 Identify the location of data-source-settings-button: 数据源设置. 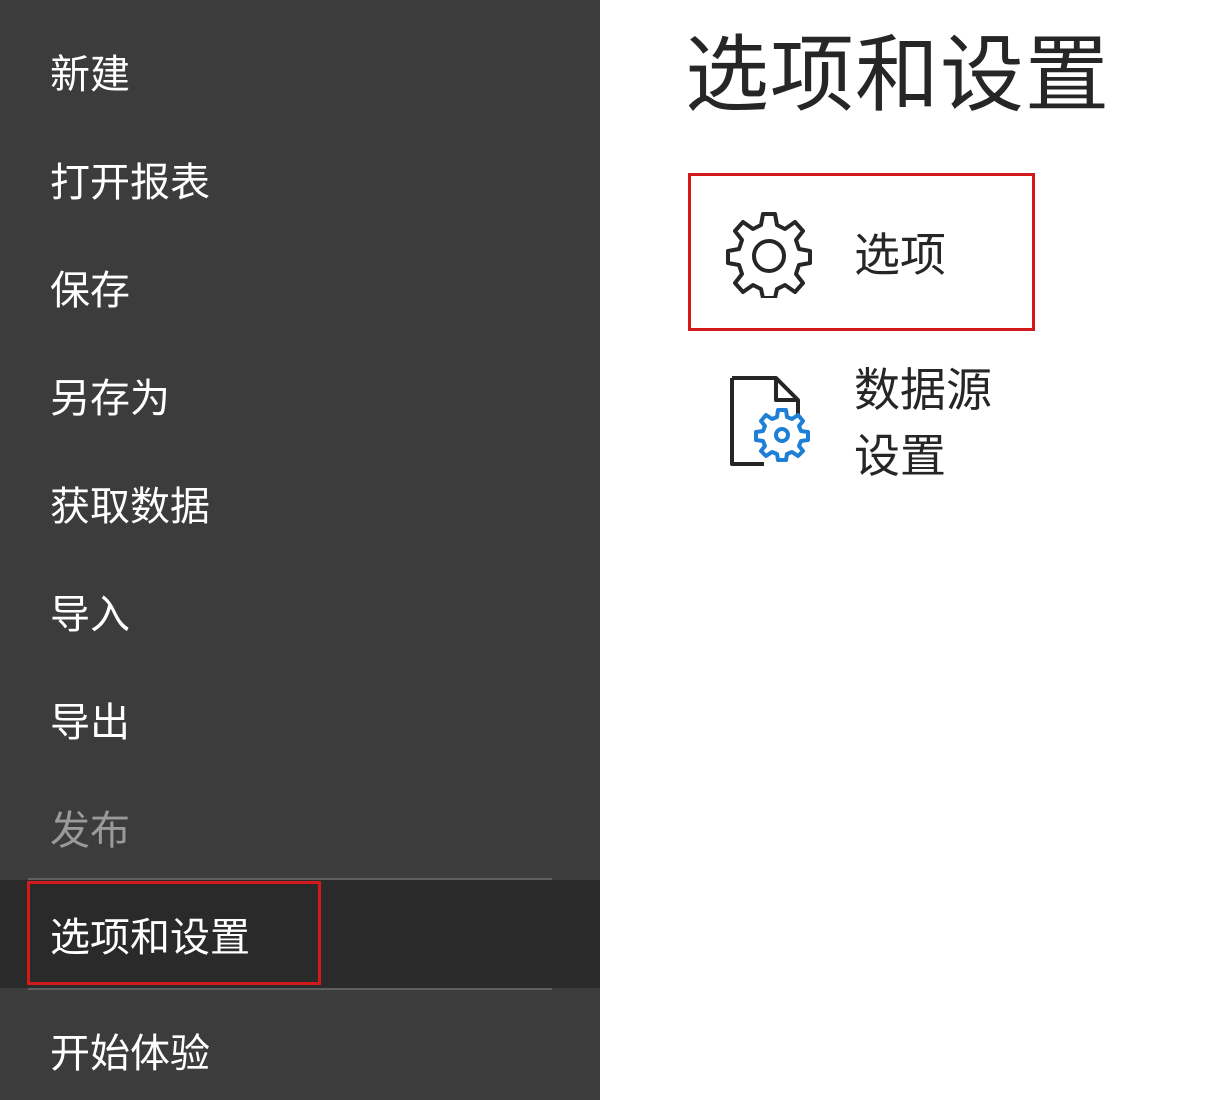
(861, 420).